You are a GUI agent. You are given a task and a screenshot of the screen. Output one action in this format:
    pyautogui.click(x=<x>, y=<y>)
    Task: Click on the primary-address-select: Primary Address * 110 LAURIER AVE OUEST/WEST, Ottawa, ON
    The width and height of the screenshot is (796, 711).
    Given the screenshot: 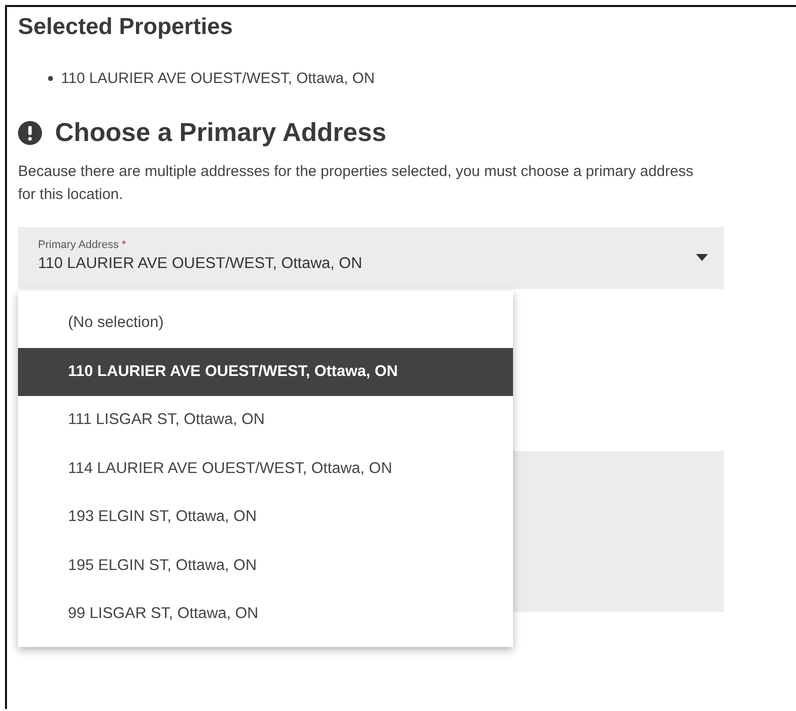 What is the action you would take?
    pyautogui.click(x=371, y=258)
    